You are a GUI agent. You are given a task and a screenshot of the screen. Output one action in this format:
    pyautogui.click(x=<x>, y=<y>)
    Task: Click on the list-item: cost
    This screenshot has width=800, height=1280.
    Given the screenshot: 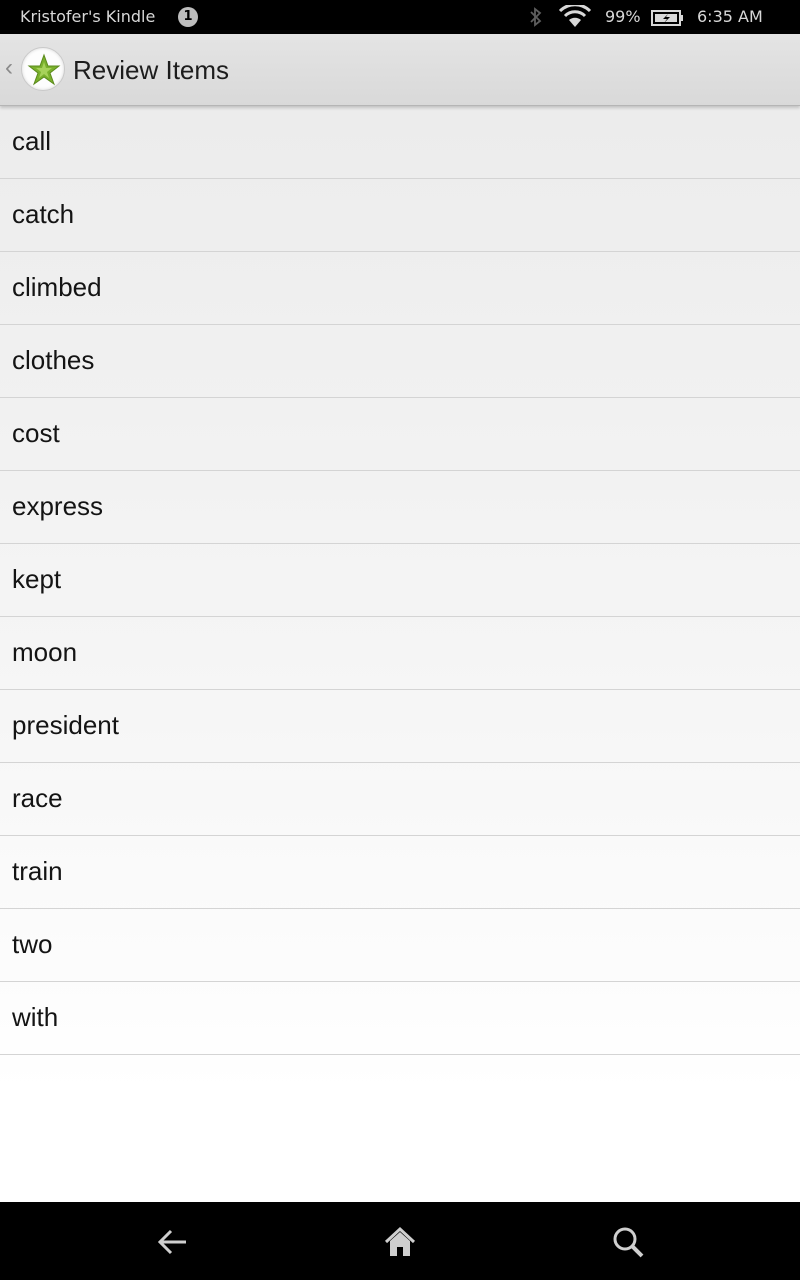 What is the action you would take?
    pyautogui.click(x=400, y=434)
    